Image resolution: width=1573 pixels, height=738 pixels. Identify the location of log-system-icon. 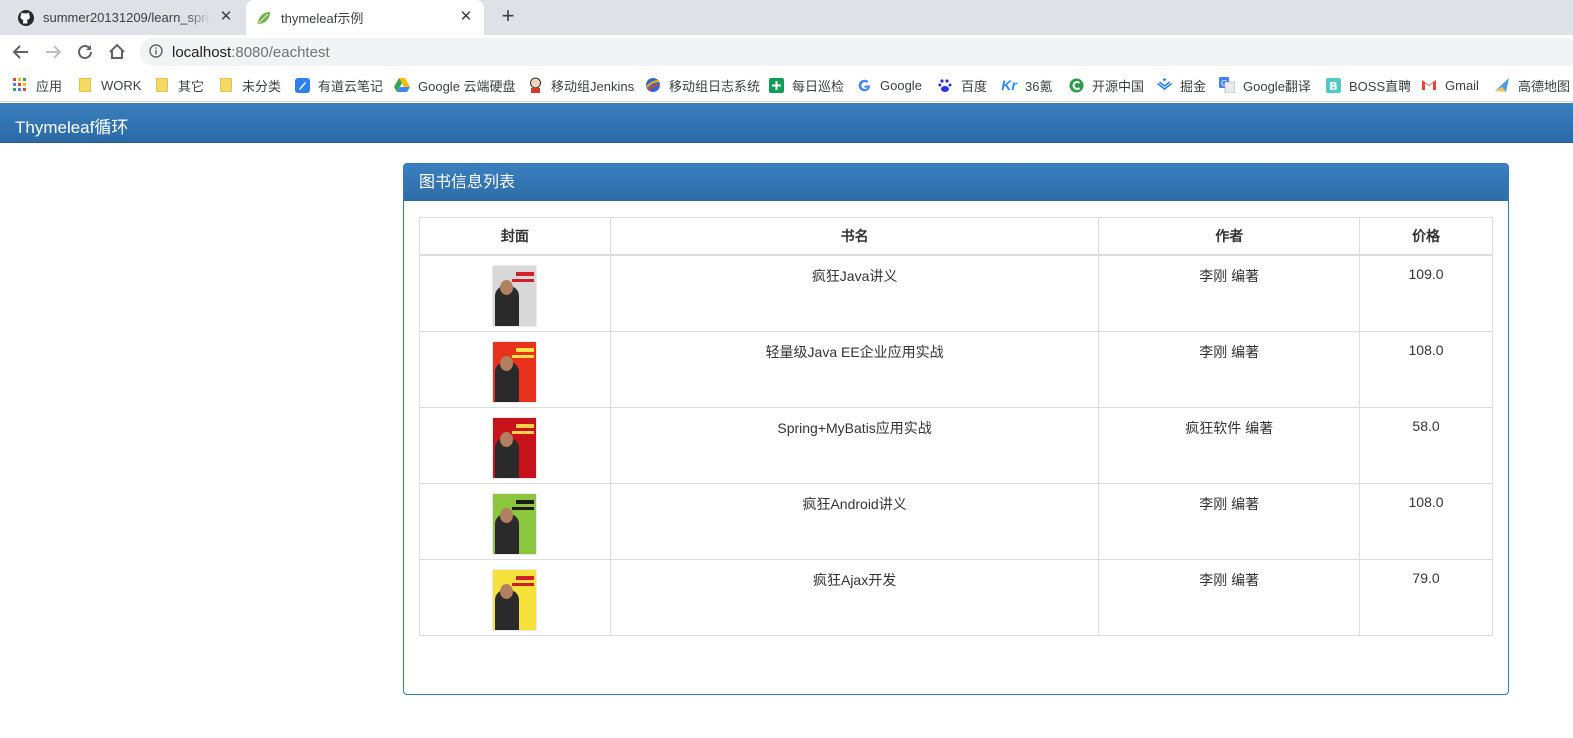
(653, 85).